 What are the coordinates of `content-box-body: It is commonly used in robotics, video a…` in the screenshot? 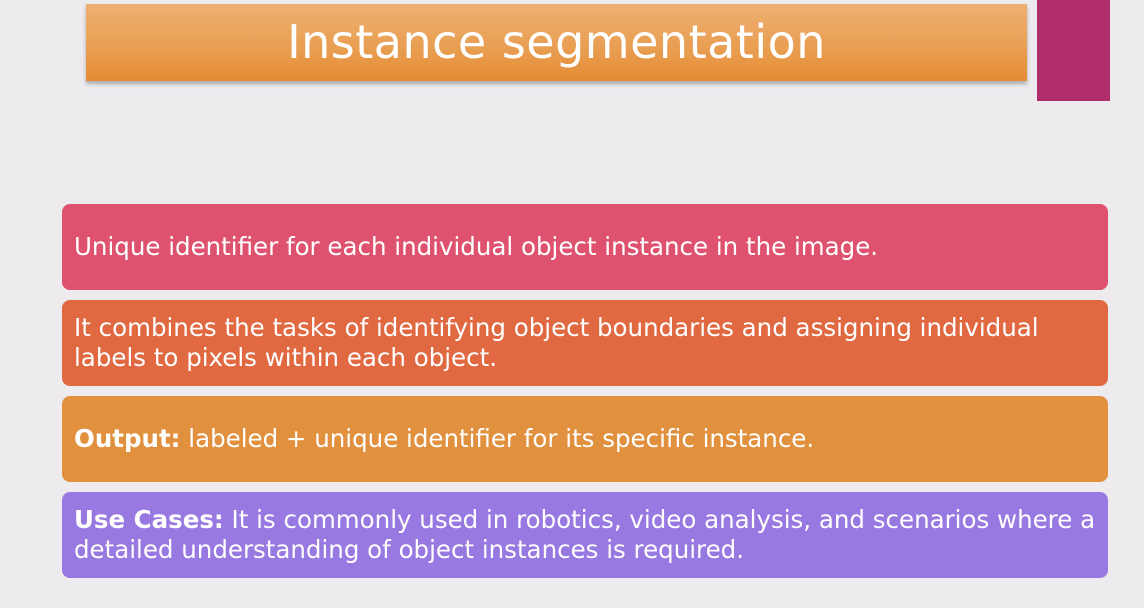 It's located at (585, 534).